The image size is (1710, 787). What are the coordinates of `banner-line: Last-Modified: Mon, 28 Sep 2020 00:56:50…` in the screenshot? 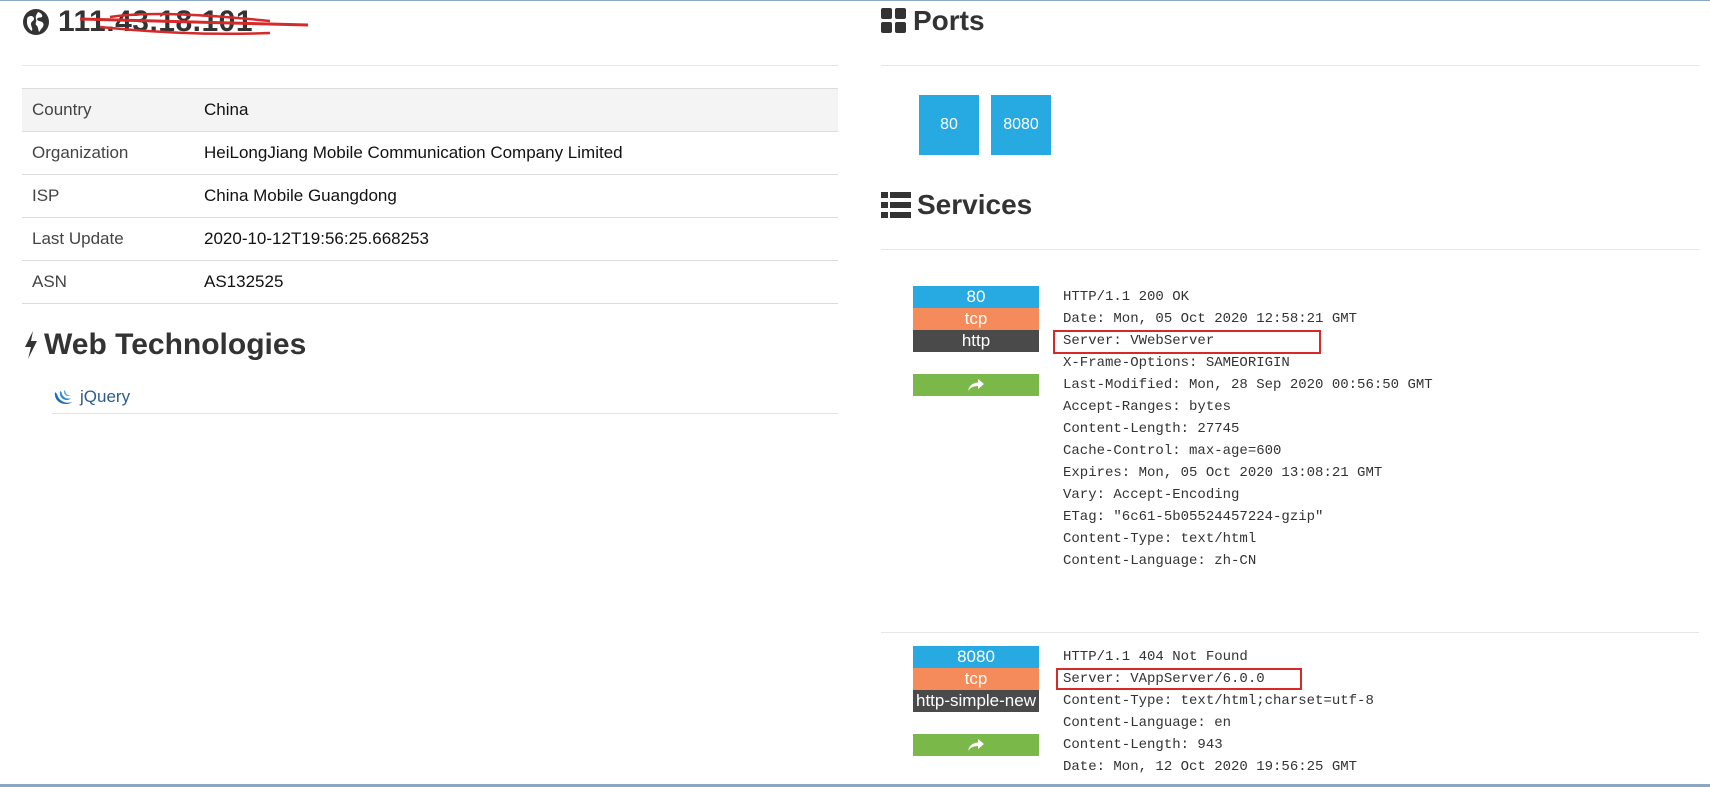 It's located at (1248, 385).